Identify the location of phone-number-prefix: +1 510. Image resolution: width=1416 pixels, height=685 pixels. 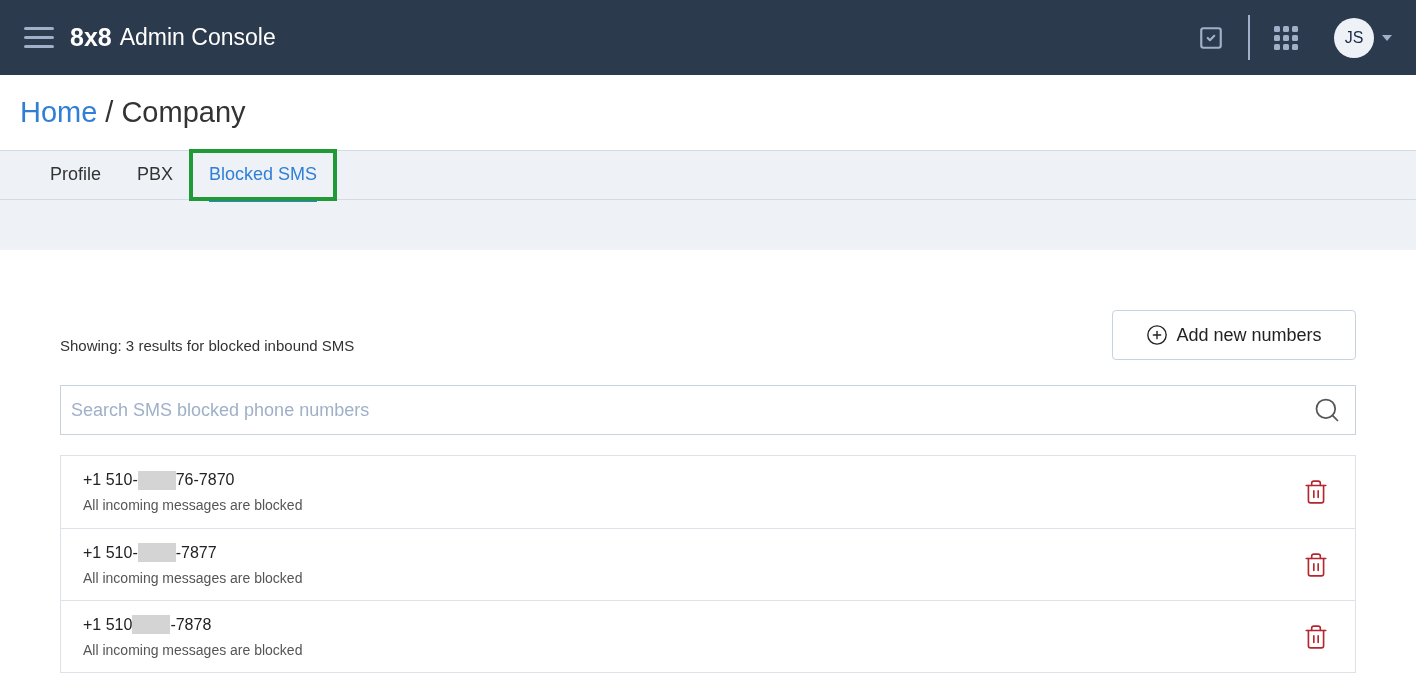
(108, 624).